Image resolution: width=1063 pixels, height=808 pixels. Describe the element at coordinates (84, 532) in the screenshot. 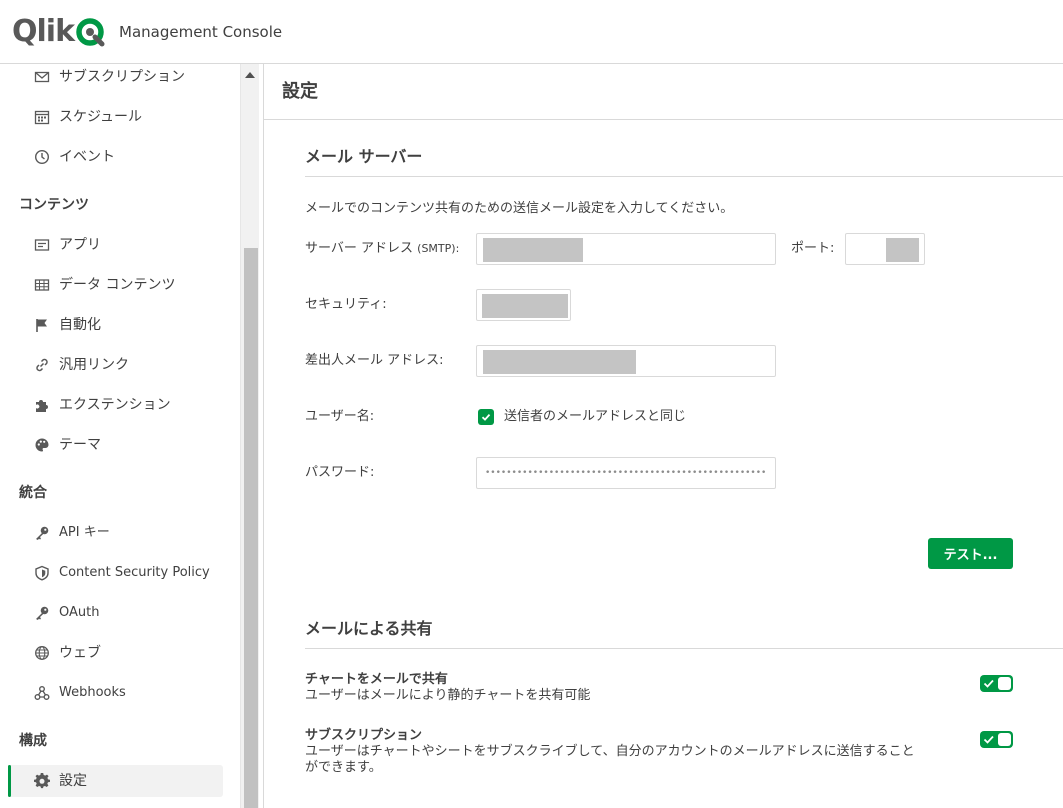

I see `sidebar-item-label: API キー` at that location.